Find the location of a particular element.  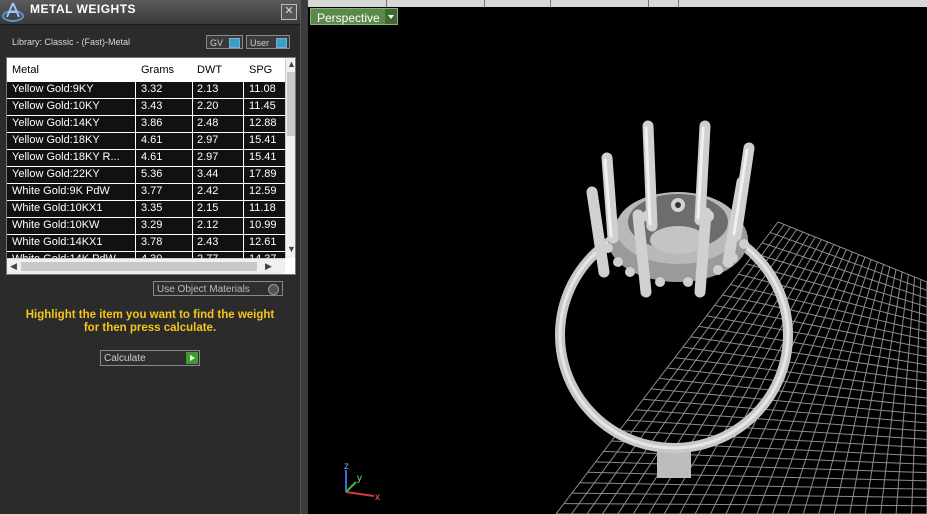

radio-knob-icon is located at coordinates (273, 289).